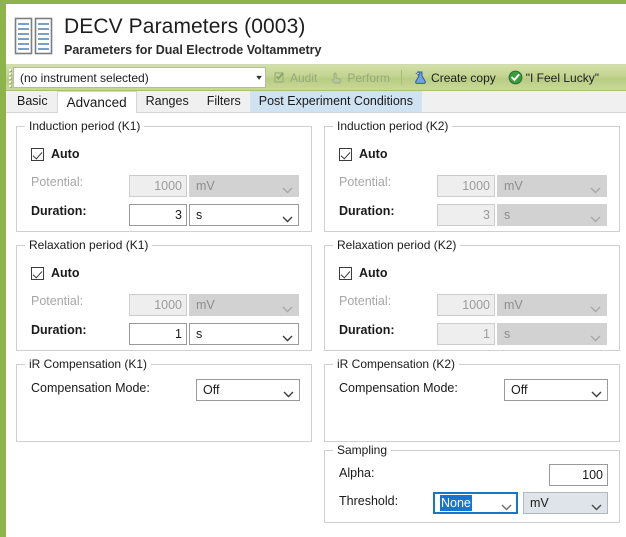  I want to click on perform-button: Perform, so click(359, 77).